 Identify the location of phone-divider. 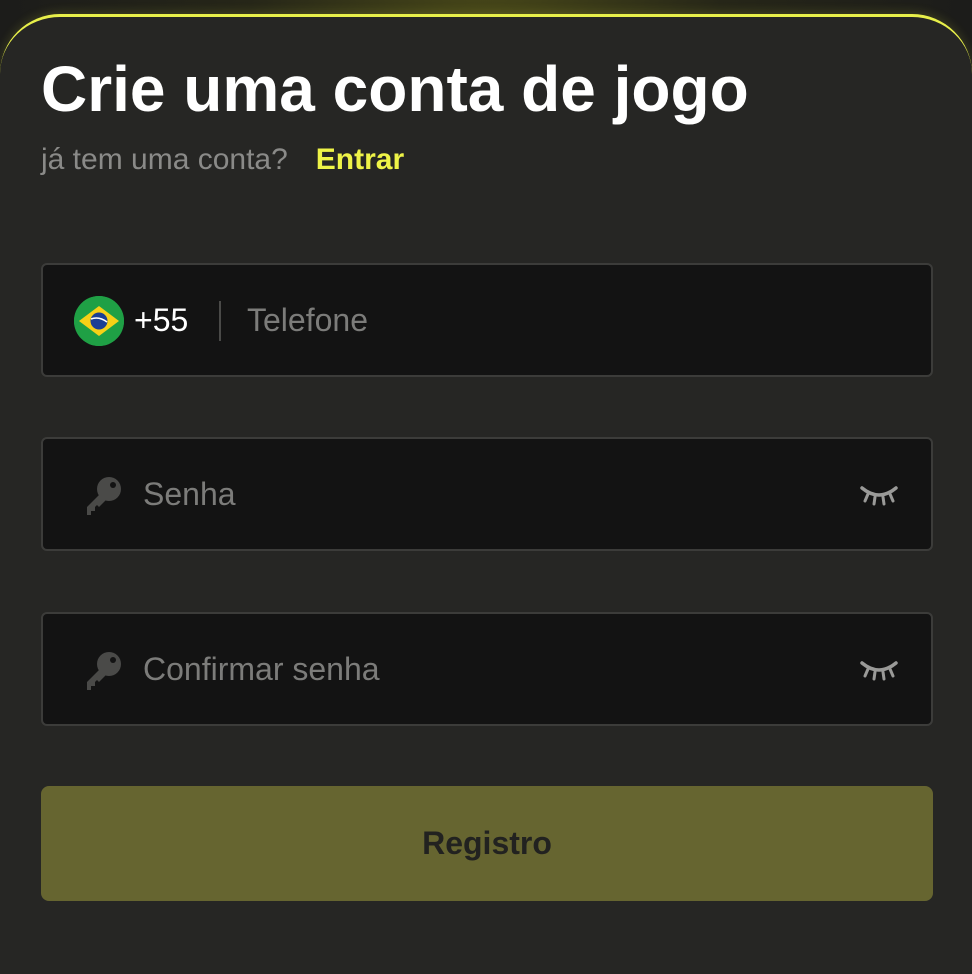
(220, 321).